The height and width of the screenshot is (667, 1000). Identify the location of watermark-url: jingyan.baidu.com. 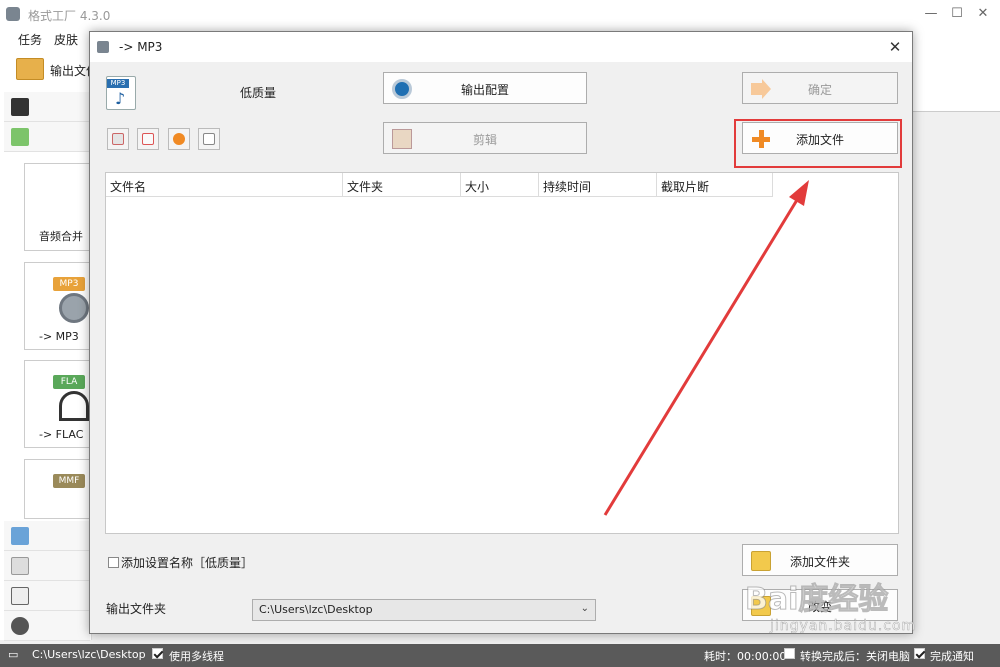
(843, 626).